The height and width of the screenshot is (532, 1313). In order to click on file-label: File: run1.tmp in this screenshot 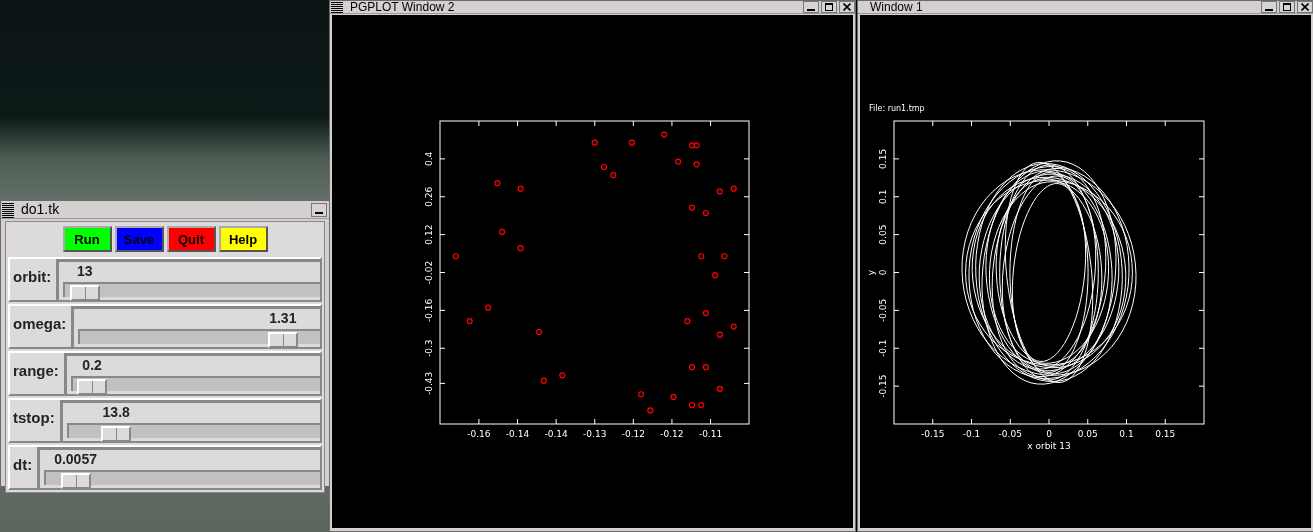, I will do `click(897, 108)`.